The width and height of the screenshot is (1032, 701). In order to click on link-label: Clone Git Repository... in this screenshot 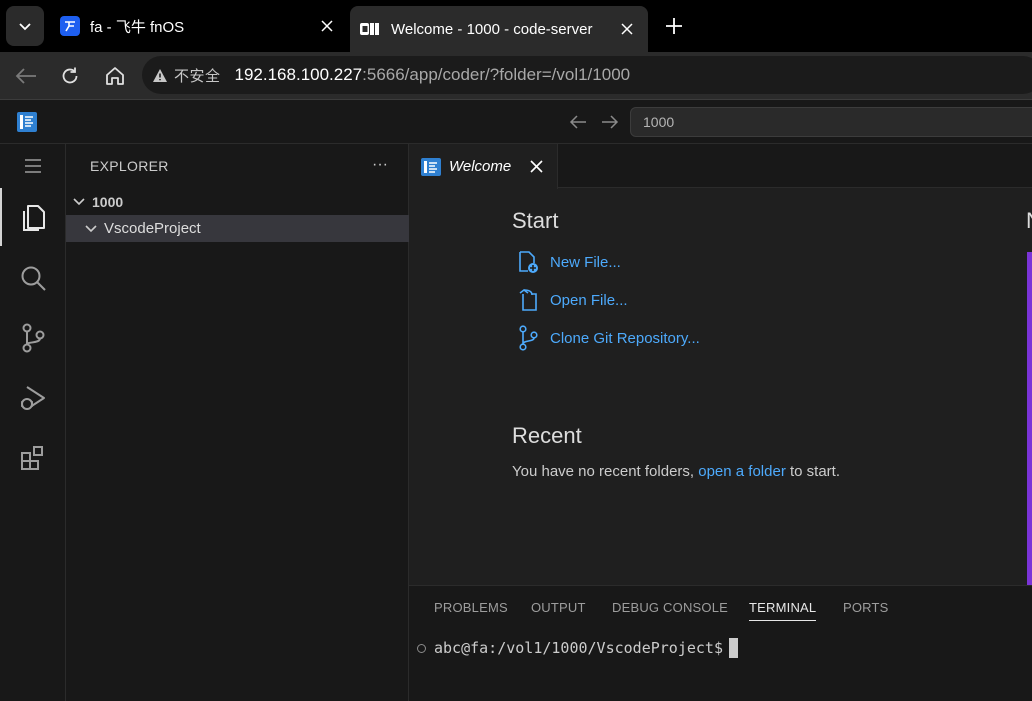, I will do `click(625, 338)`.